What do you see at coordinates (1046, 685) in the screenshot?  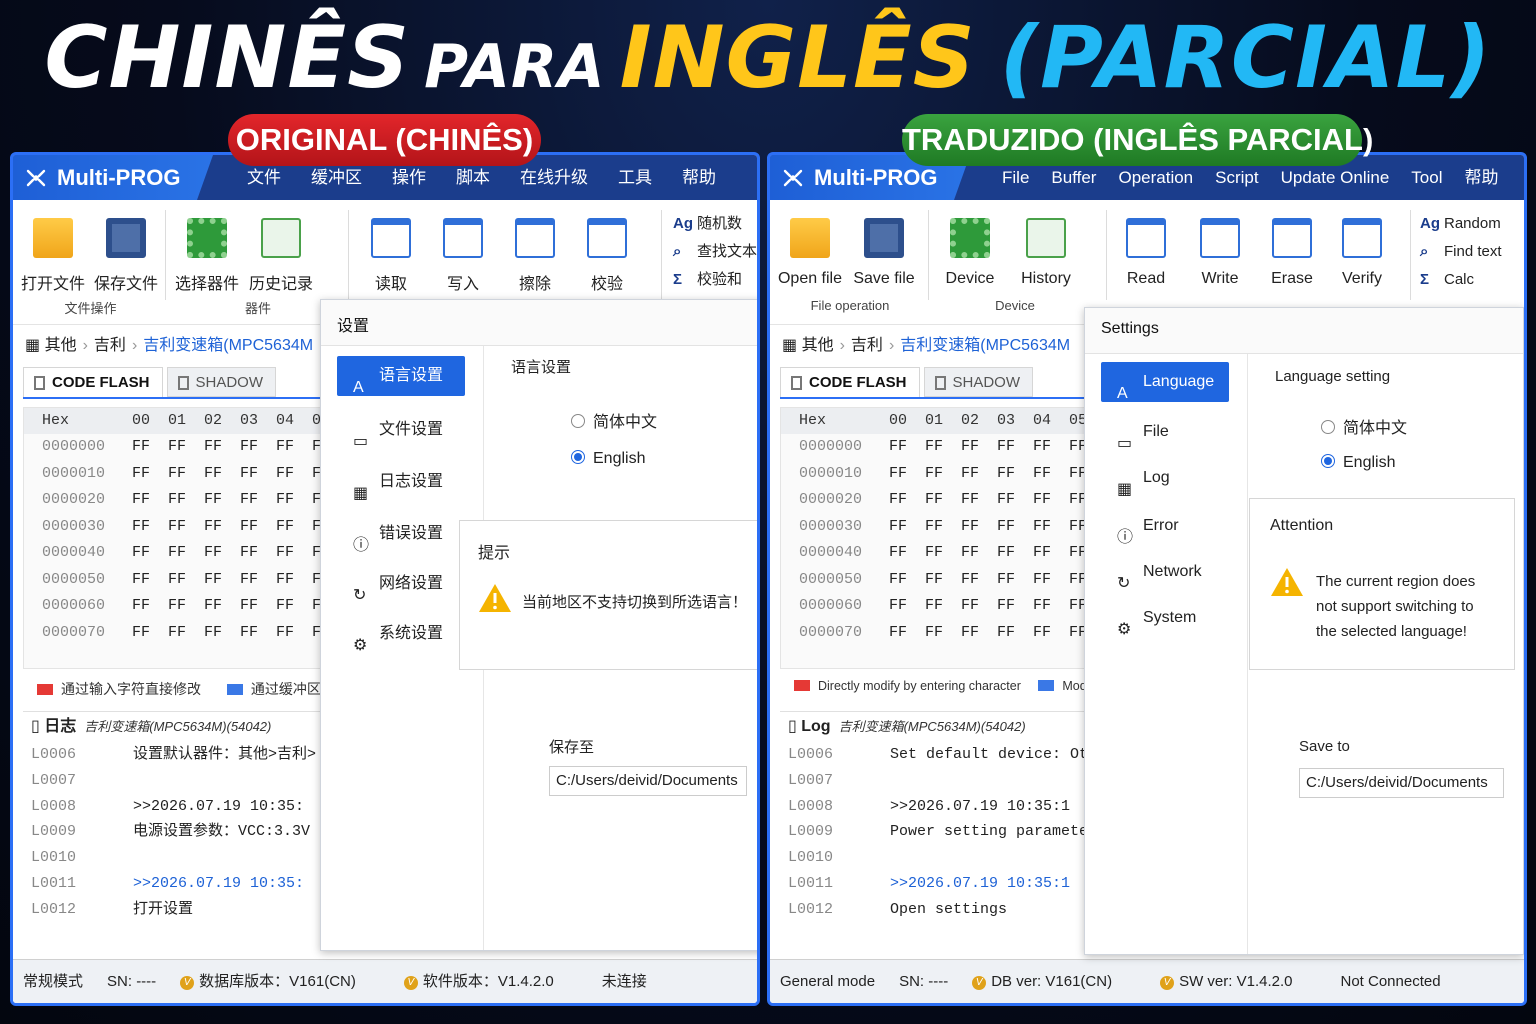 I see `legend-swatch-blue` at bounding box center [1046, 685].